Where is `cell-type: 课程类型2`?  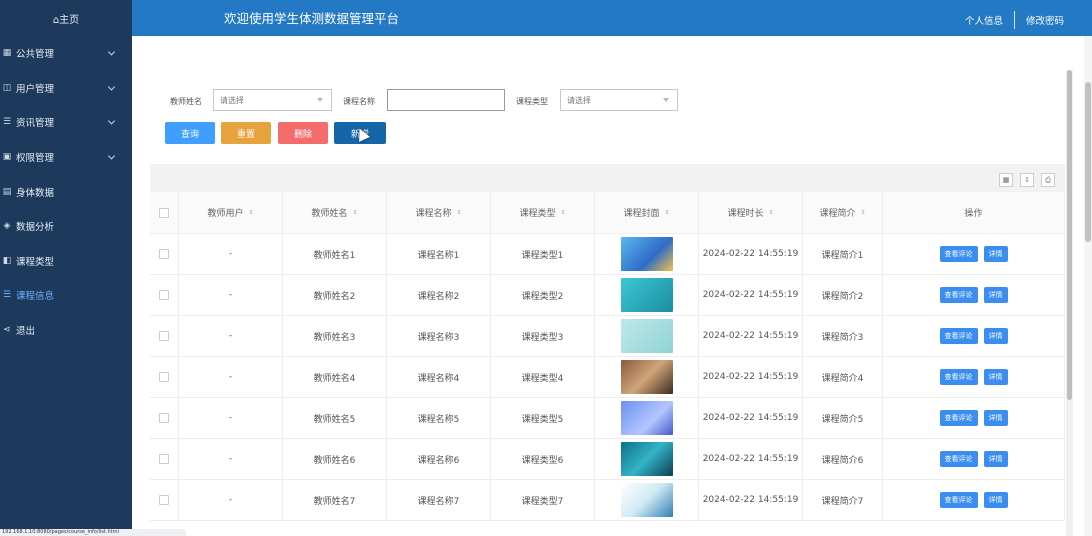
cell-type: 课程类型2 is located at coordinates (543, 295).